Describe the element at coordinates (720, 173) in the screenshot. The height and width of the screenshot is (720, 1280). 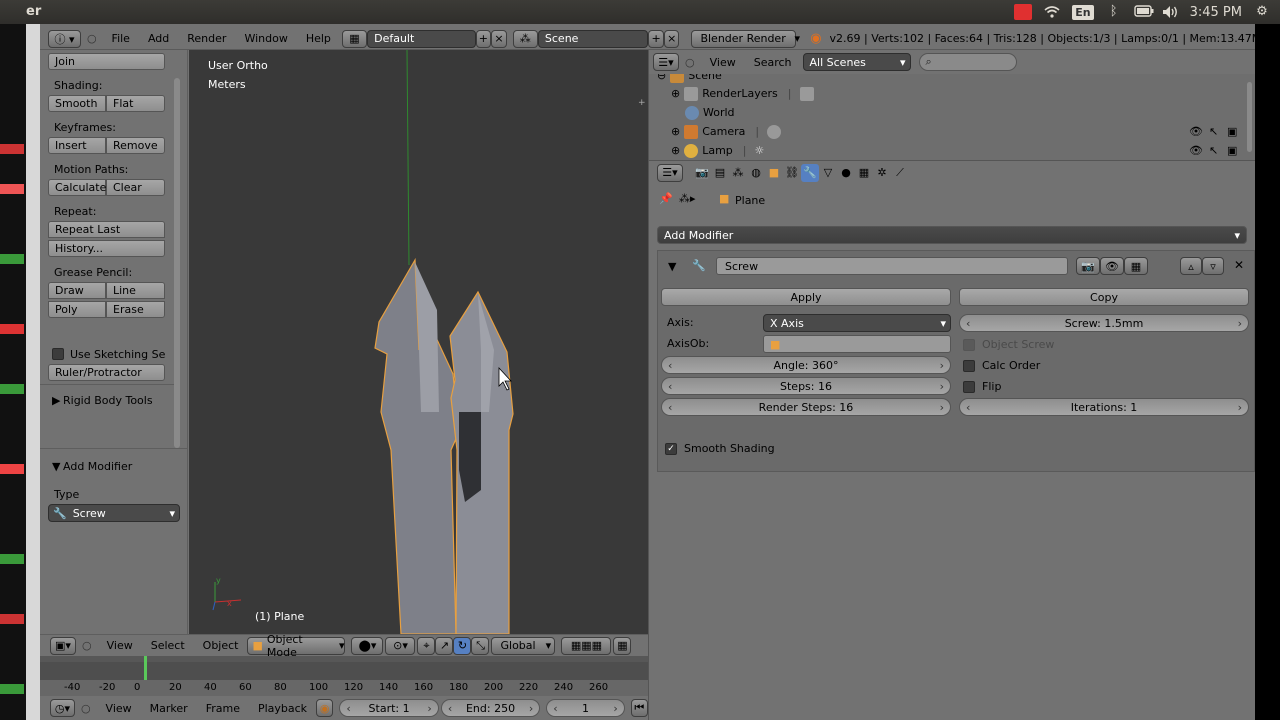
I see `tab-layers-icon: ▤` at that location.